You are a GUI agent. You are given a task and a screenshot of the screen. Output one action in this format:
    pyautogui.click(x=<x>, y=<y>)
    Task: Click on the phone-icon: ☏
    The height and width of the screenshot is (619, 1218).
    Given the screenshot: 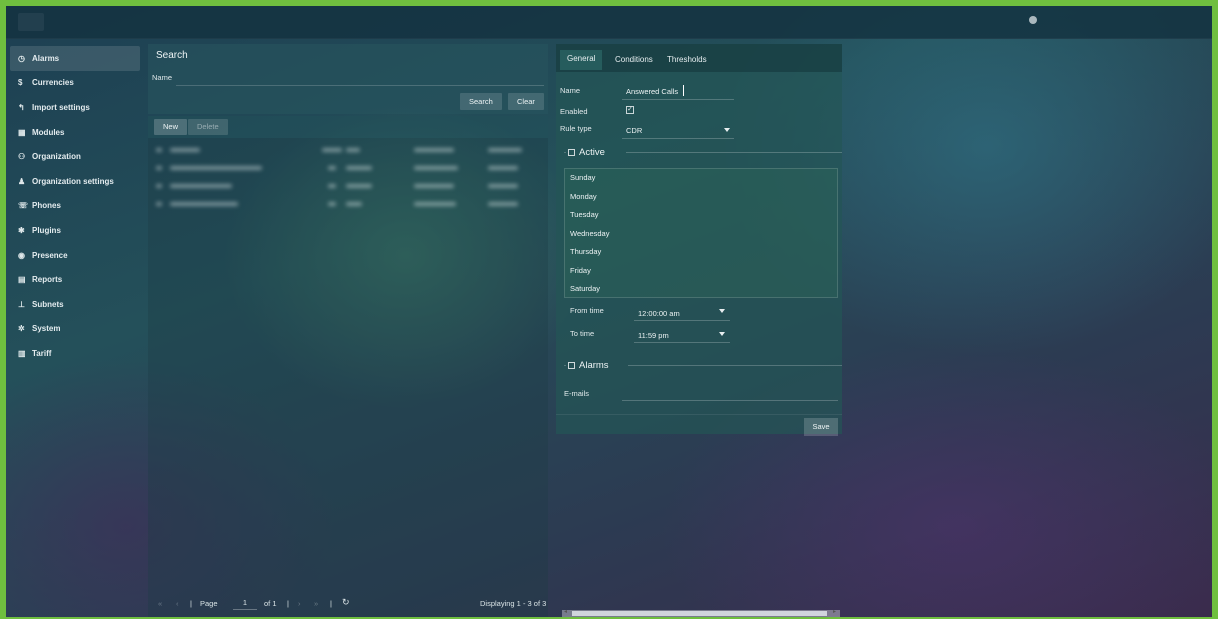 What is the action you would take?
    pyautogui.click(x=23, y=206)
    